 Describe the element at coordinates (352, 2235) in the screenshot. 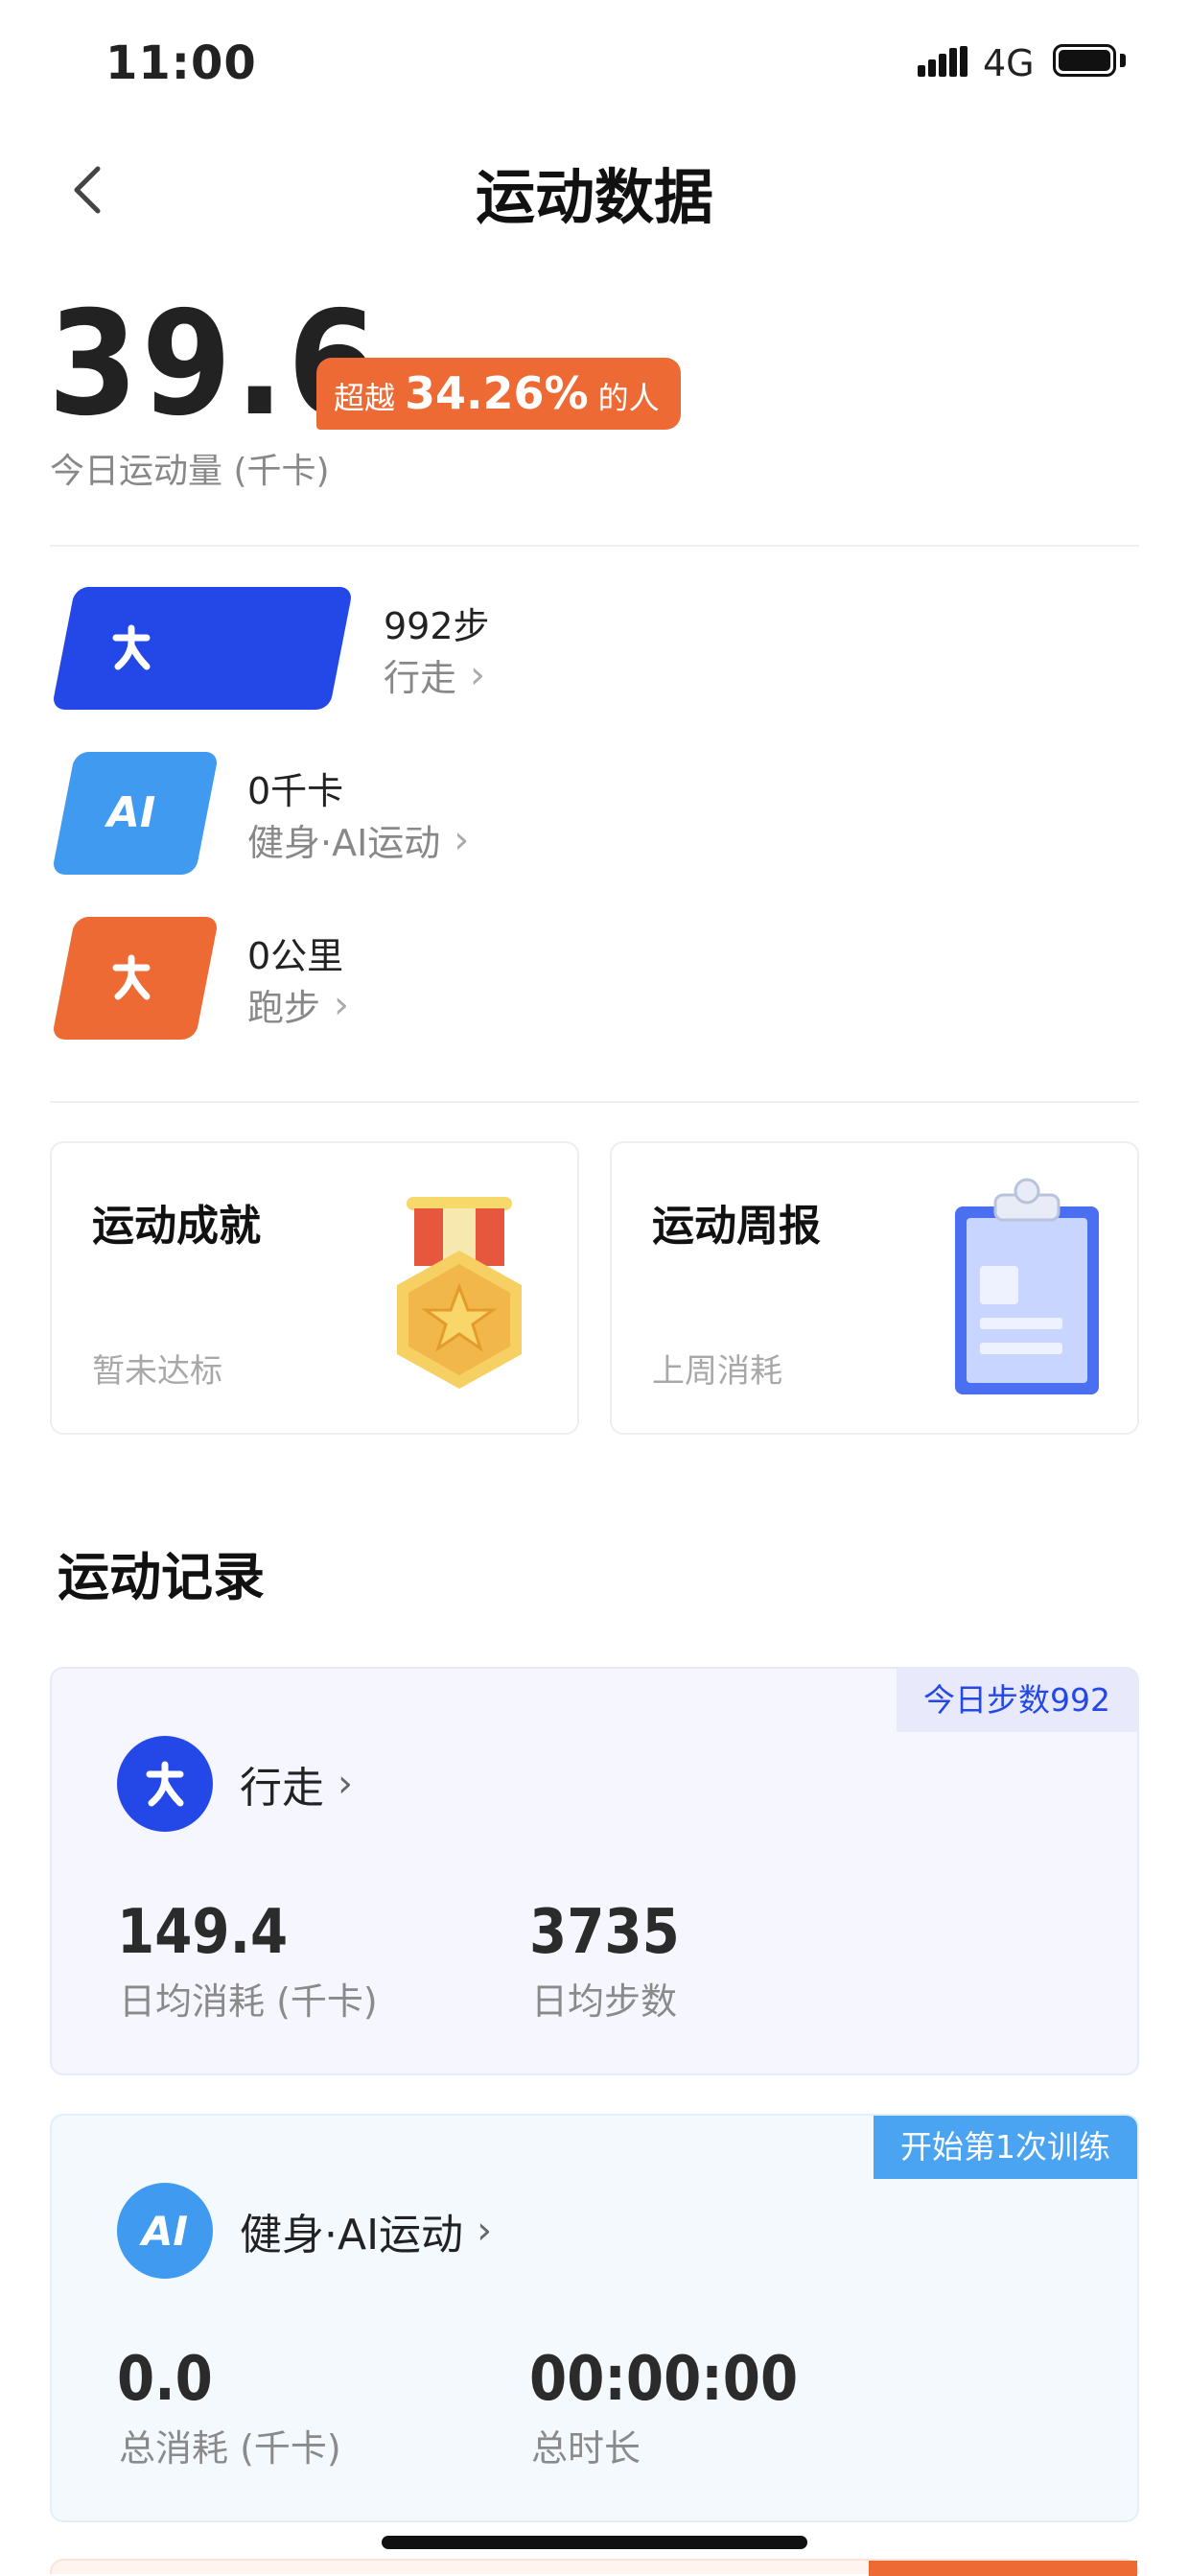

I see `ai-record-name: 健身·AI运动` at that location.